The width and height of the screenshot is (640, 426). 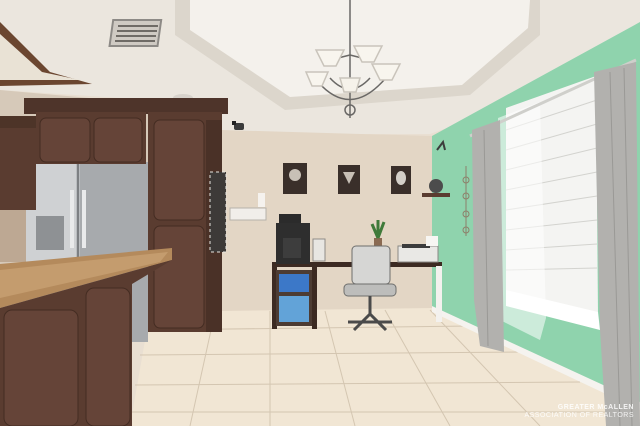 What do you see at coordinates (347, 178) in the screenshot?
I see `wall-art` at bounding box center [347, 178].